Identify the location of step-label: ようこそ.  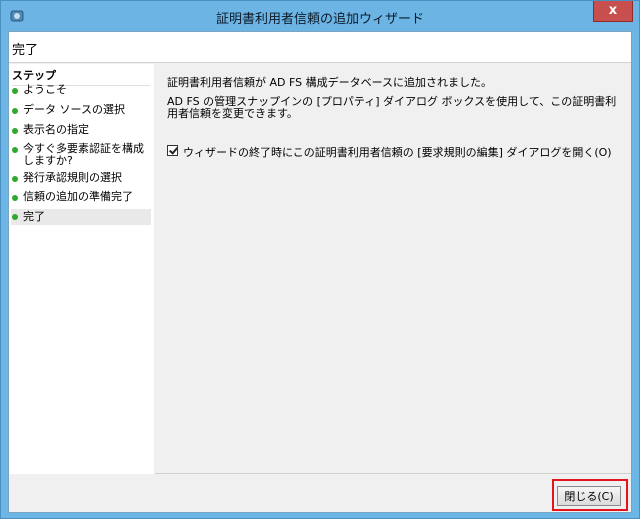
(45, 89).